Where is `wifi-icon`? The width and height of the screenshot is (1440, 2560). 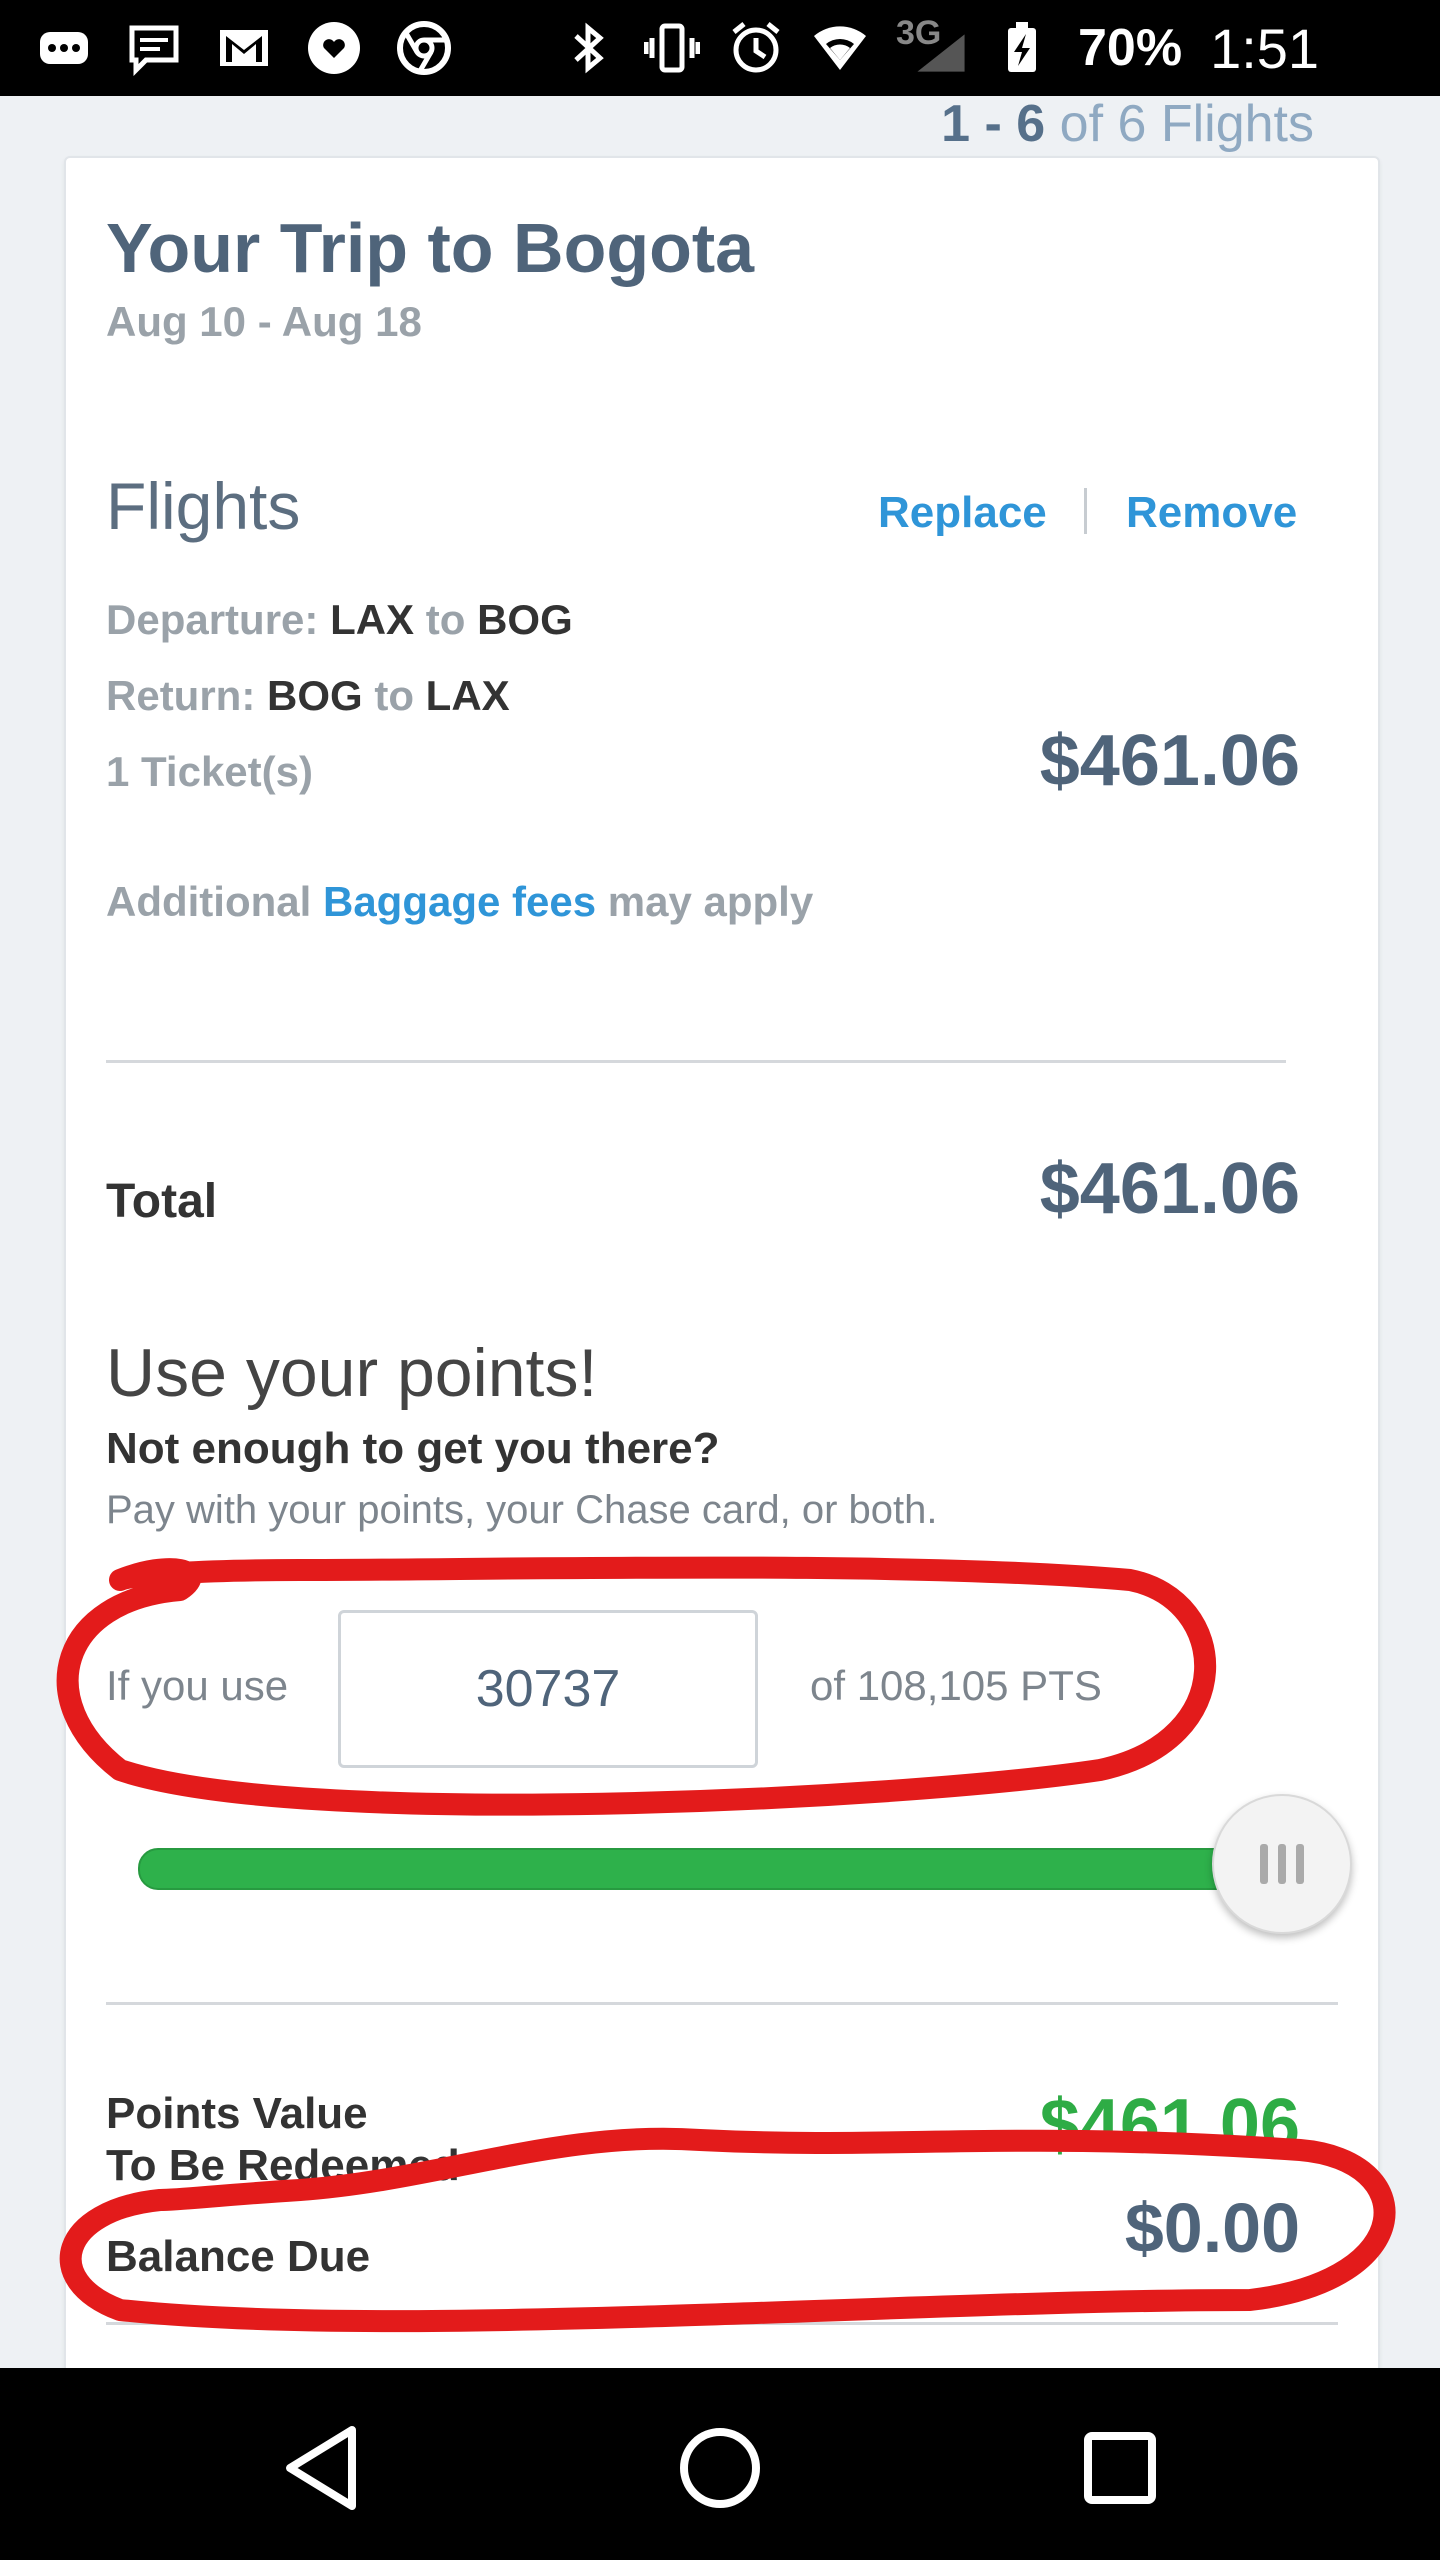
wifi-icon is located at coordinates (840, 48).